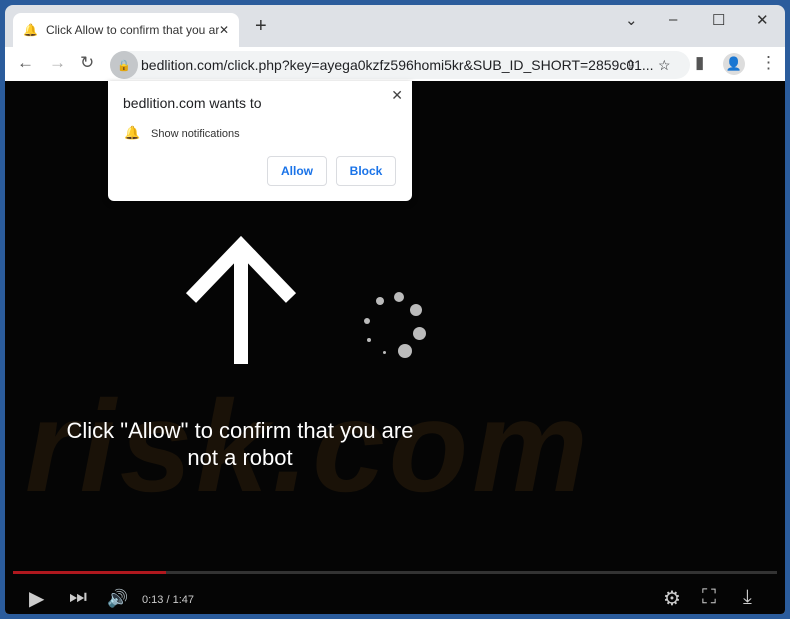 The height and width of the screenshot is (619, 790). What do you see at coordinates (718, 20) in the screenshot?
I see `maximize-button: ☐` at bounding box center [718, 20].